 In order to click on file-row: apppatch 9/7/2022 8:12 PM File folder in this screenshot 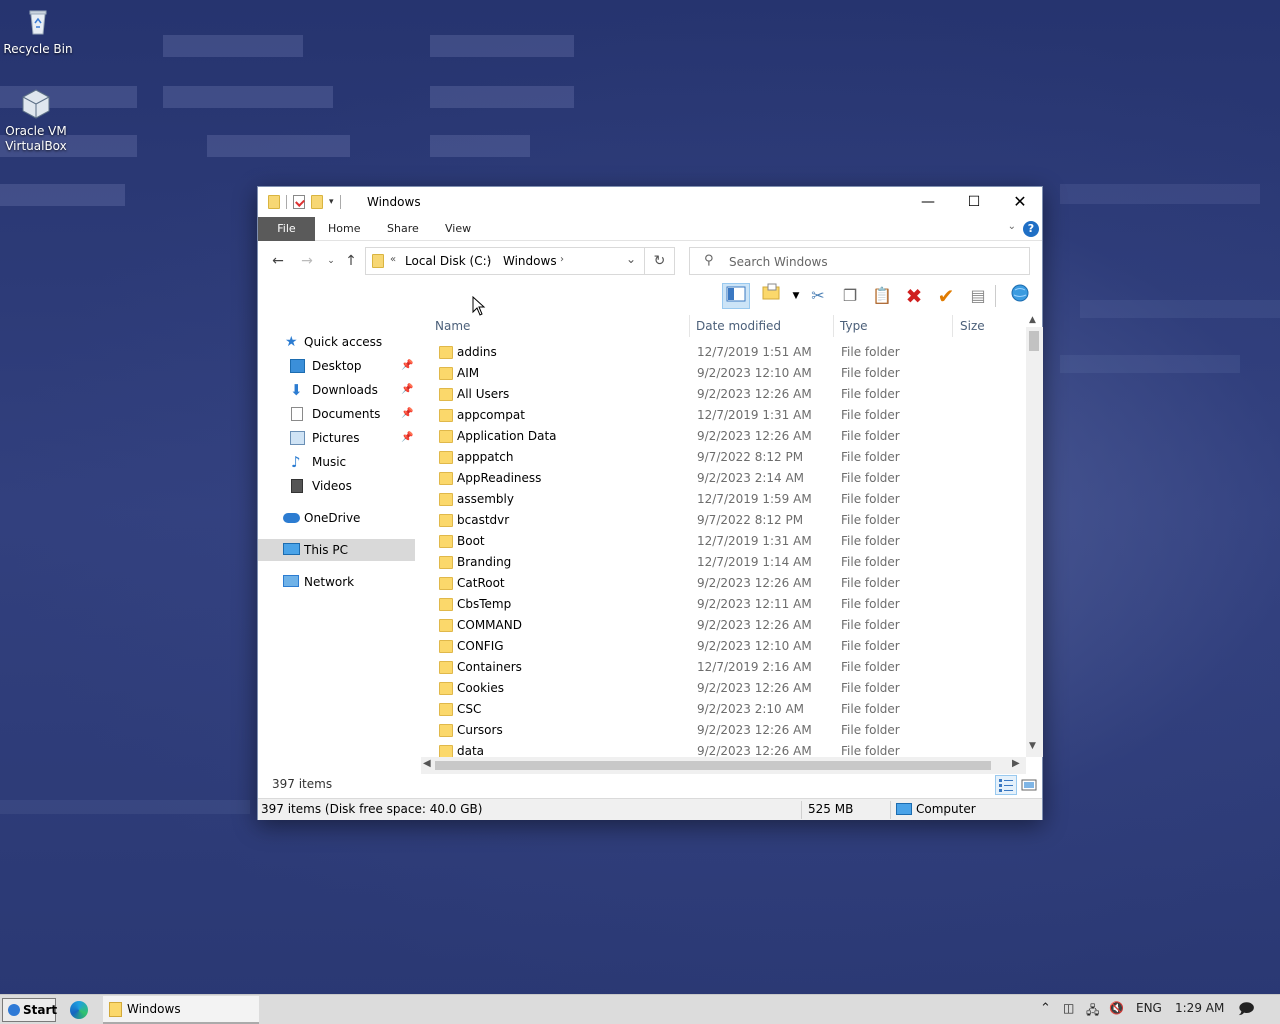, I will do `click(723, 457)`.